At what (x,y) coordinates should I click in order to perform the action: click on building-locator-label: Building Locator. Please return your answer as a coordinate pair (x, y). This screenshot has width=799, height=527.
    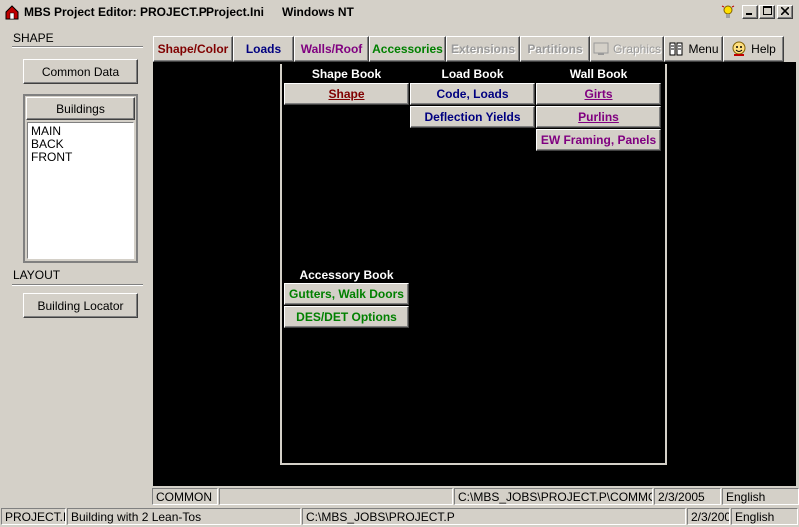
    Looking at the image, I should click on (80, 305).